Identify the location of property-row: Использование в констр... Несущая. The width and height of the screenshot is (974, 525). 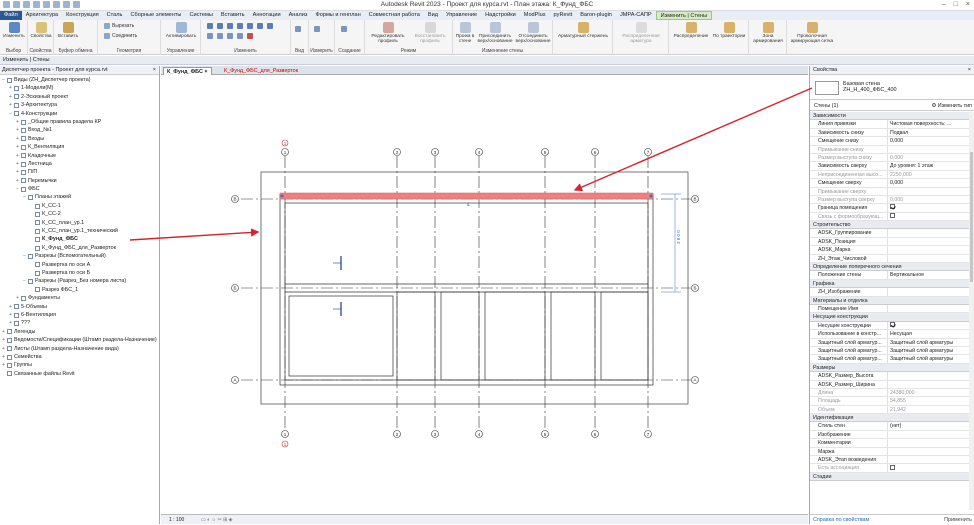
(892, 334).